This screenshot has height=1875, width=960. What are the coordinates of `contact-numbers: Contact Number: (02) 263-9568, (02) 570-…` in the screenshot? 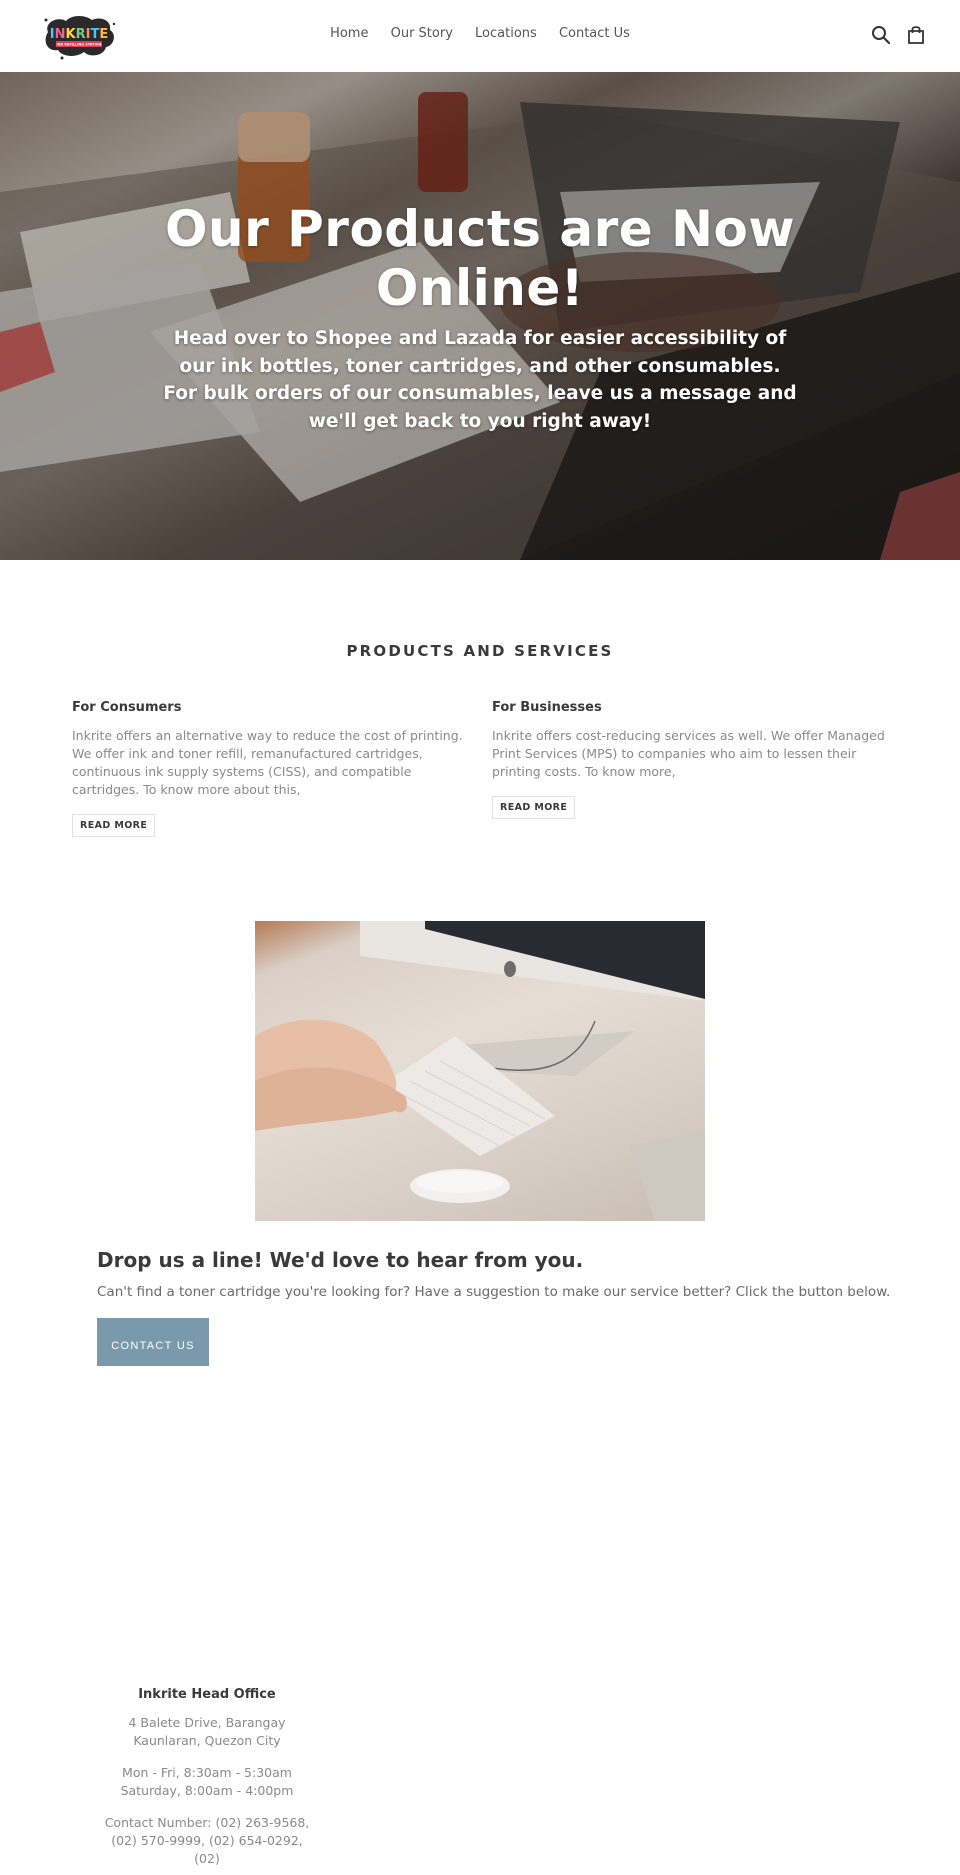 It's located at (207, 1840).